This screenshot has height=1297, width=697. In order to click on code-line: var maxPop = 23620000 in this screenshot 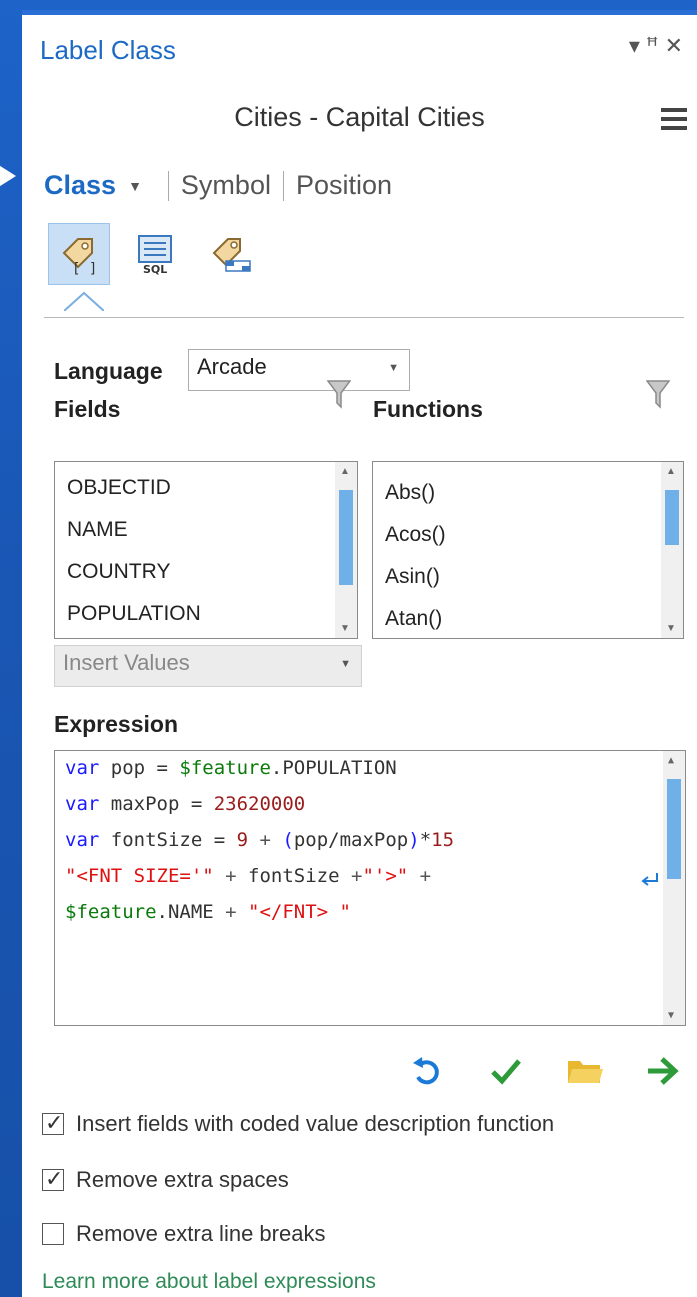, I will do `click(185, 804)`.